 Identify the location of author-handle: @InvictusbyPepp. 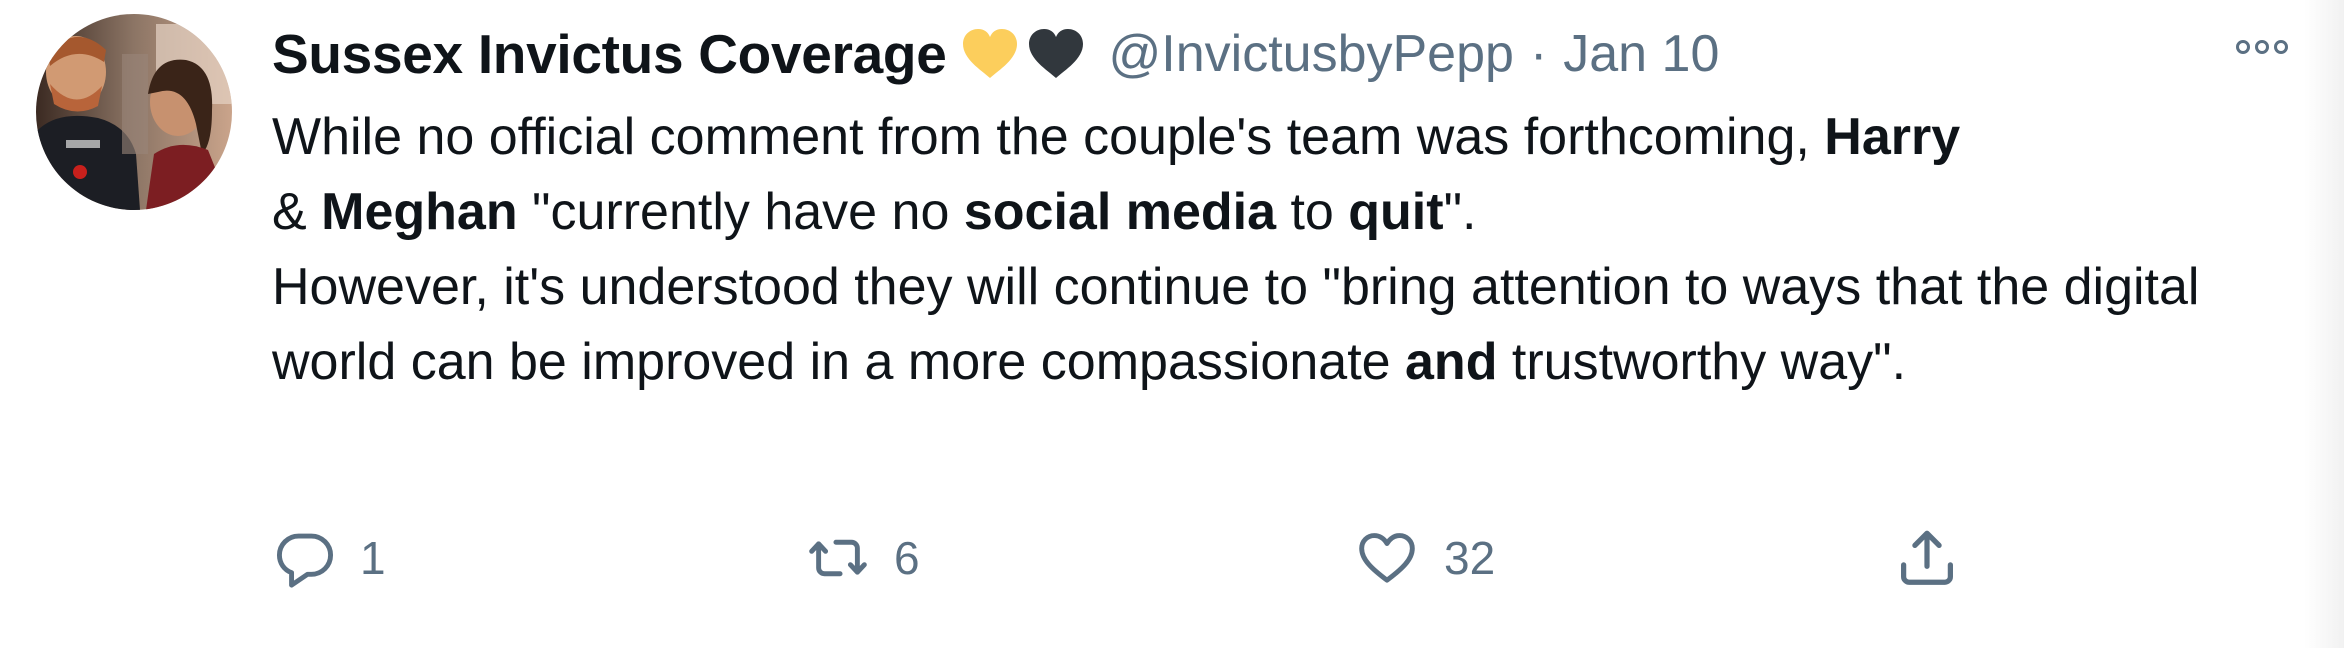
(1311, 54).